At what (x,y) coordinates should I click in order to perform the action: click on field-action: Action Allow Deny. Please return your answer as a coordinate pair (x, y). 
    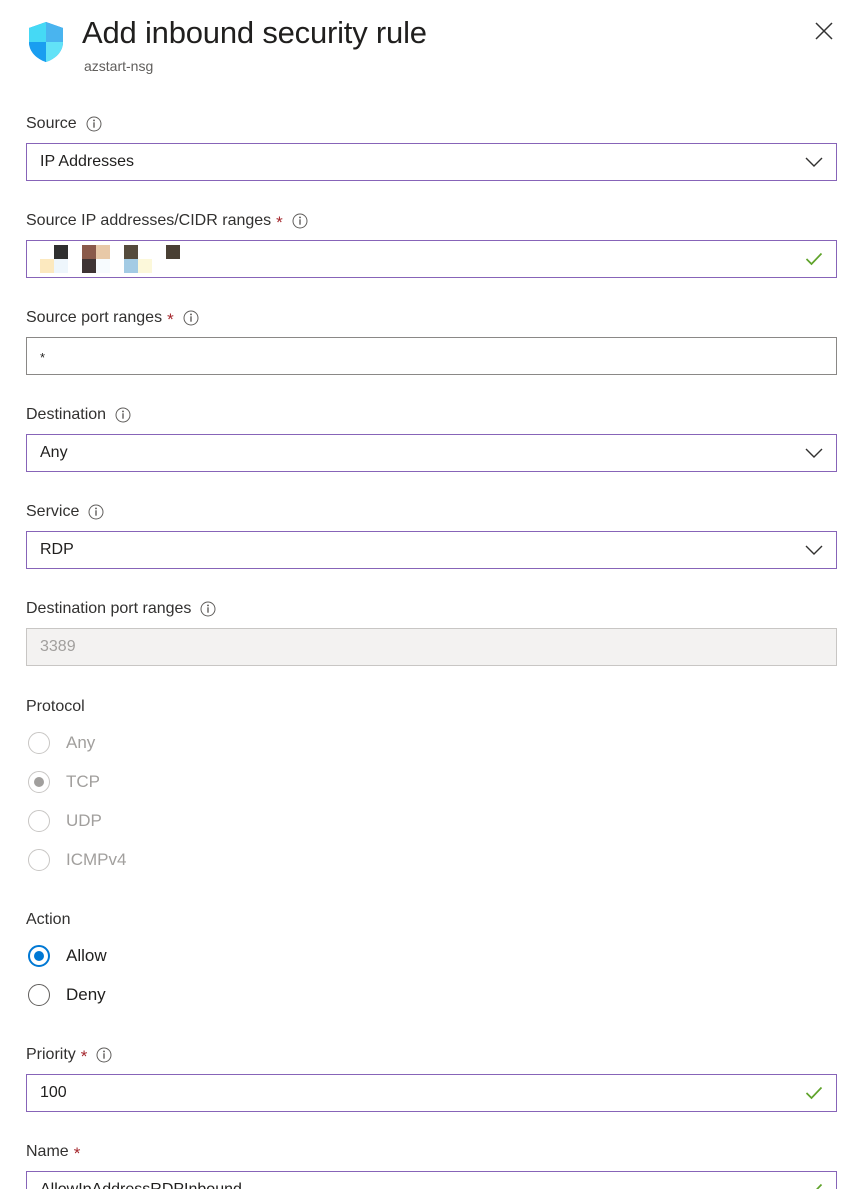
    Looking at the image, I should click on (431, 961).